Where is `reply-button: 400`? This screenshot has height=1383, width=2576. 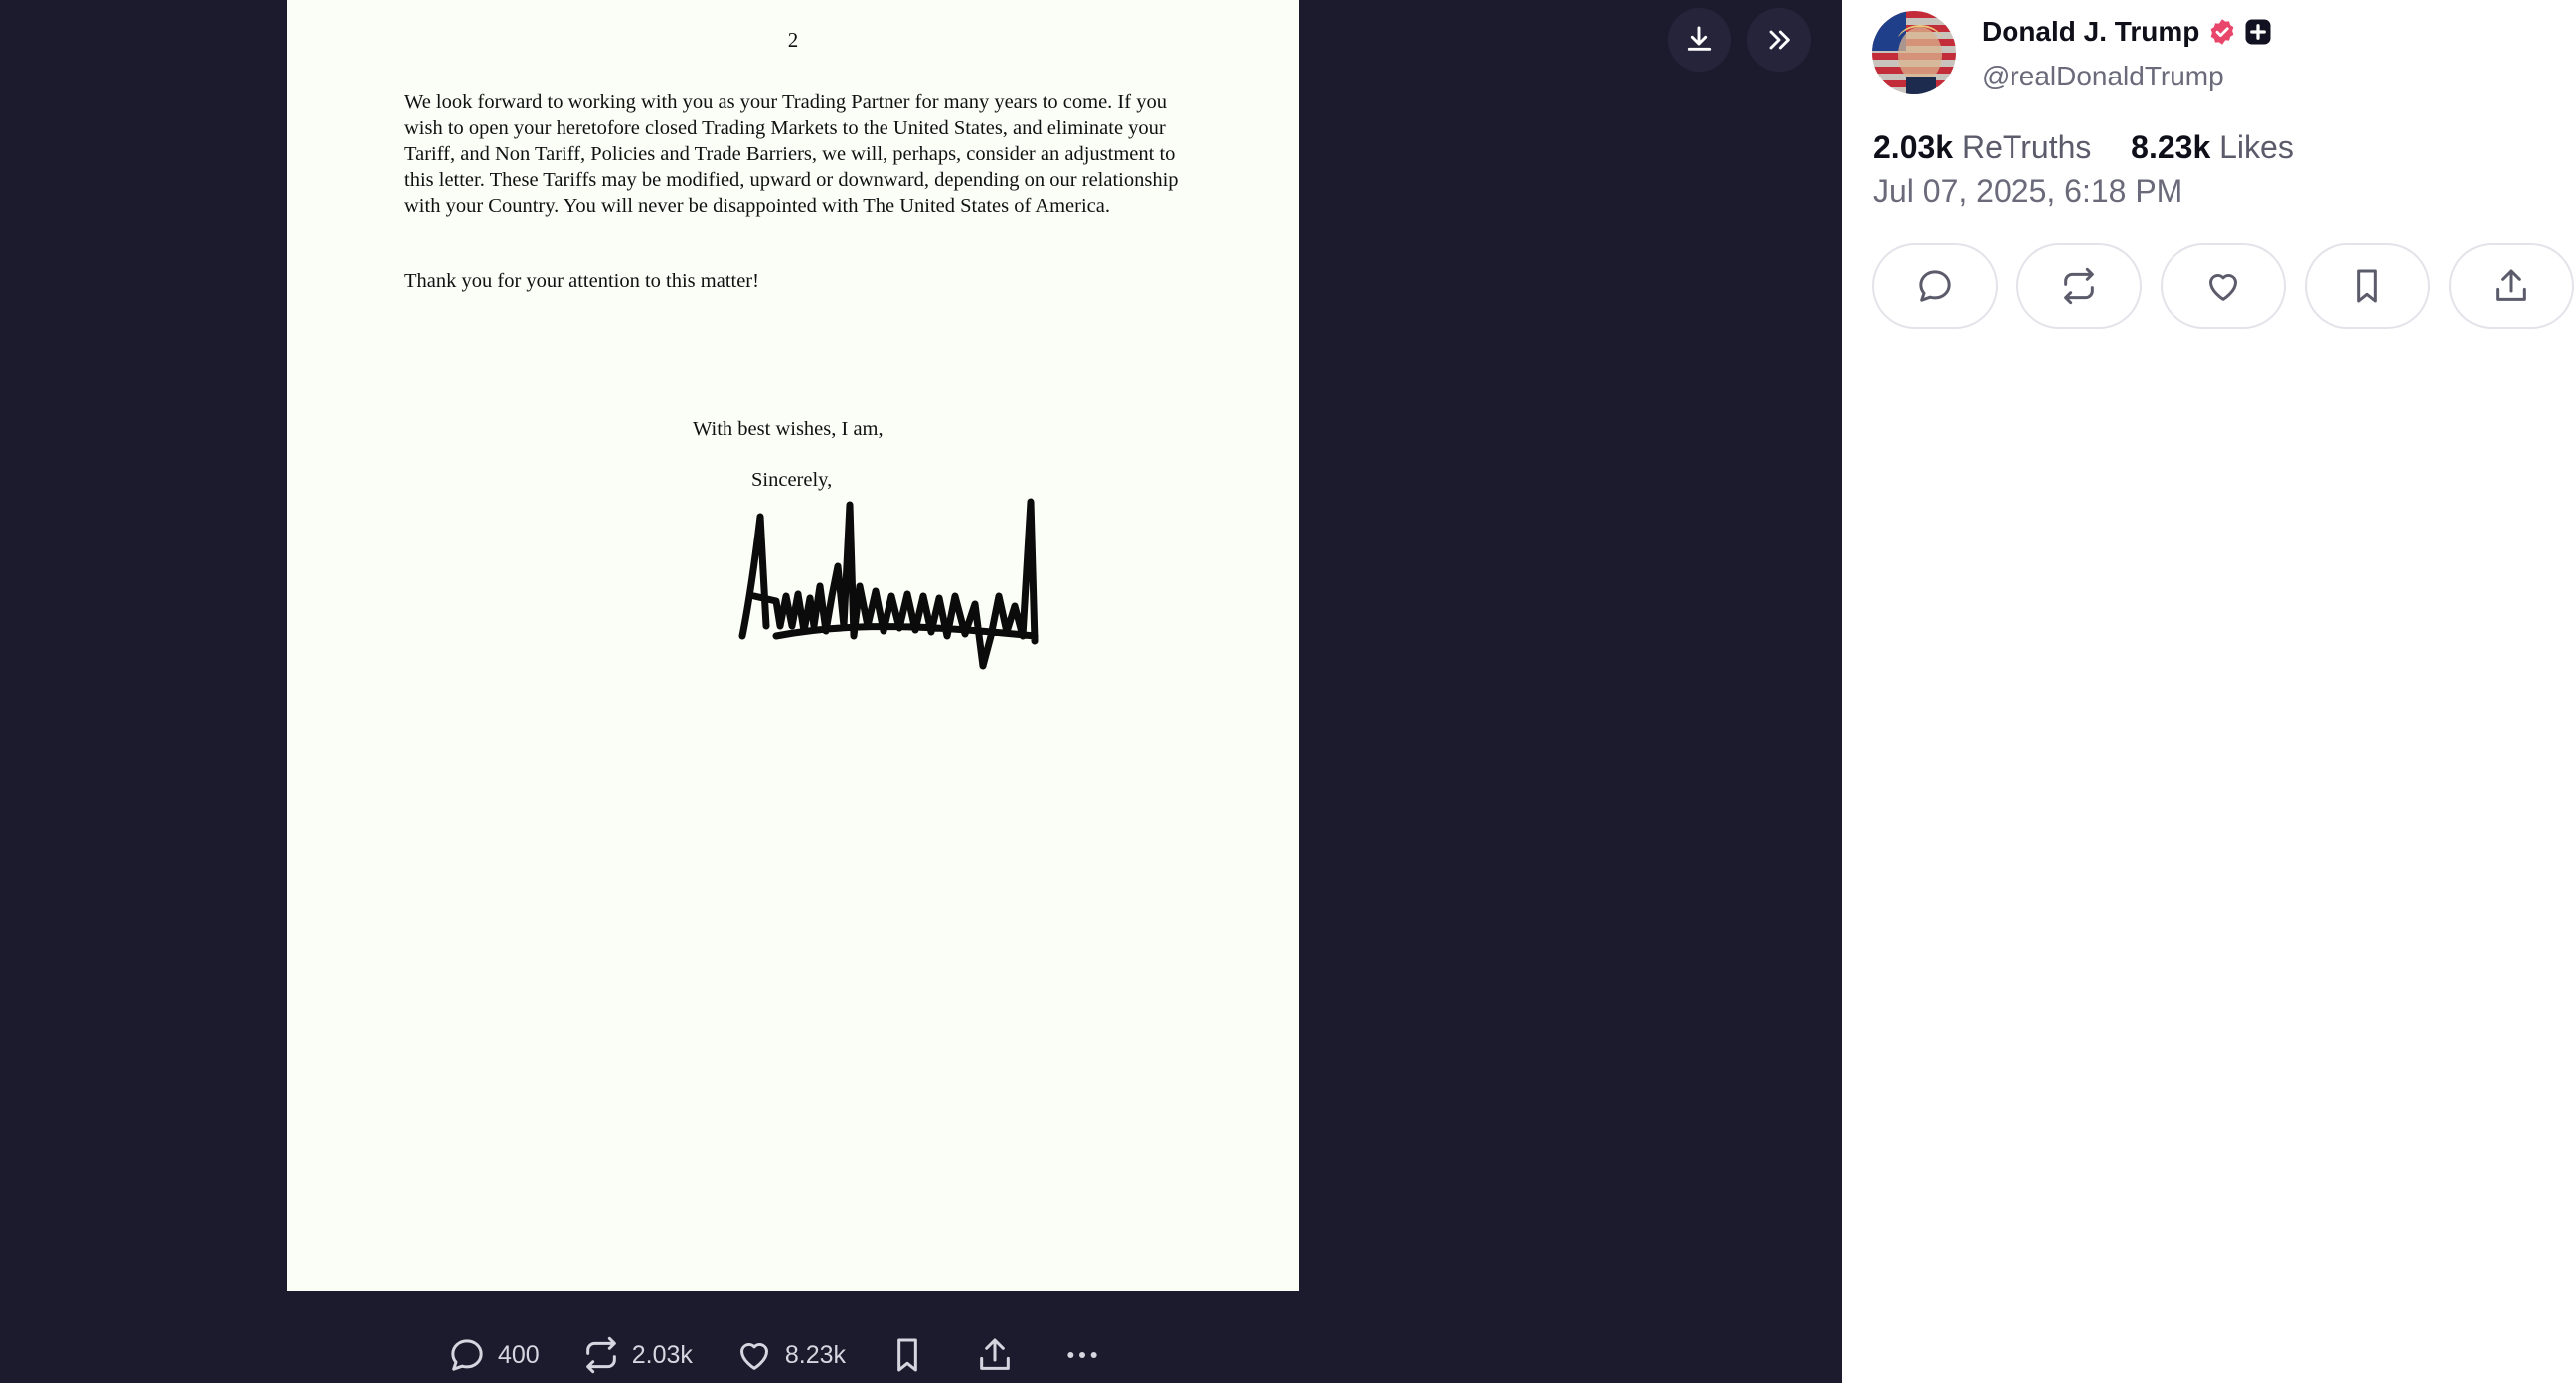 reply-button: 400 is located at coordinates (493, 1355).